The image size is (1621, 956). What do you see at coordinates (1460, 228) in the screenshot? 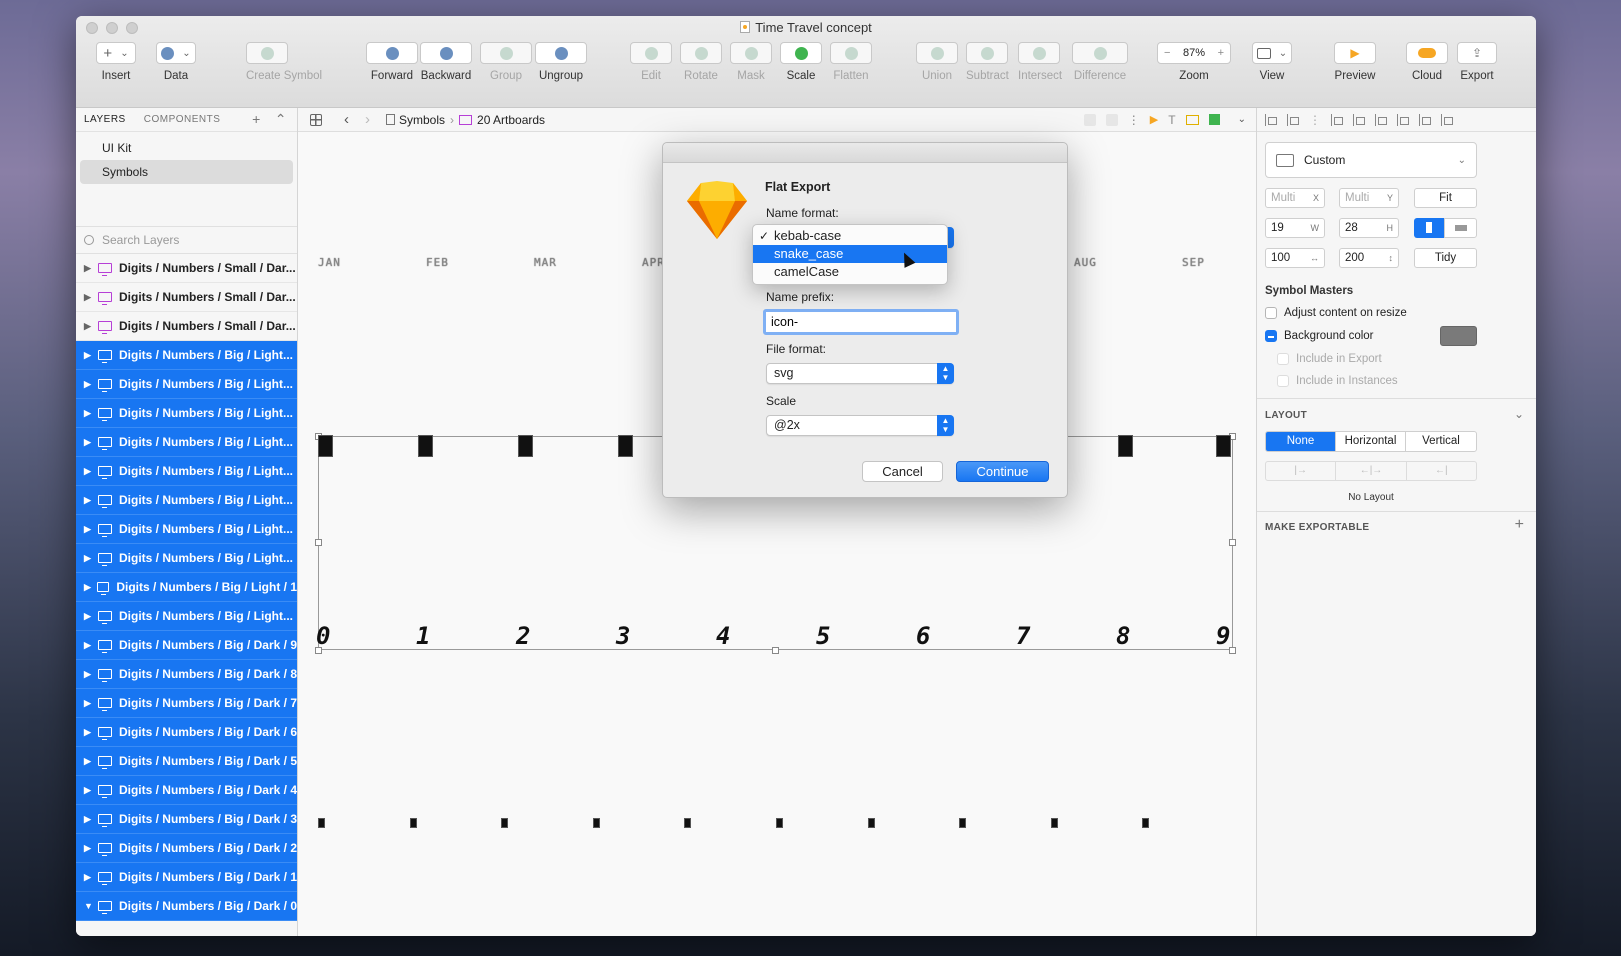
I see `orientation-landscape-button` at bounding box center [1460, 228].